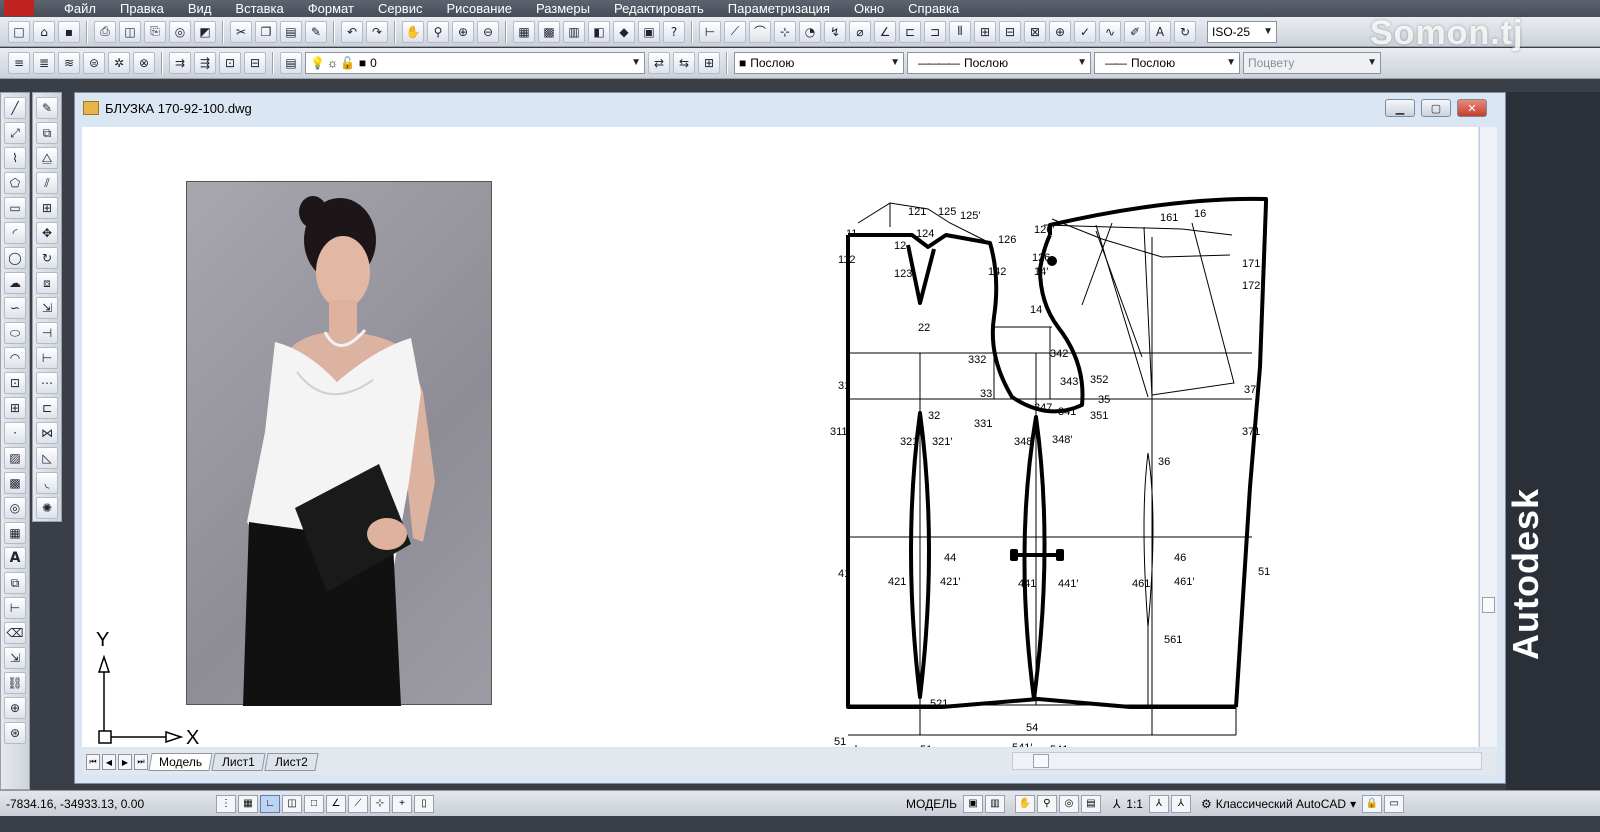  I want to click on menu-item: Вставка, so click(259, 8).